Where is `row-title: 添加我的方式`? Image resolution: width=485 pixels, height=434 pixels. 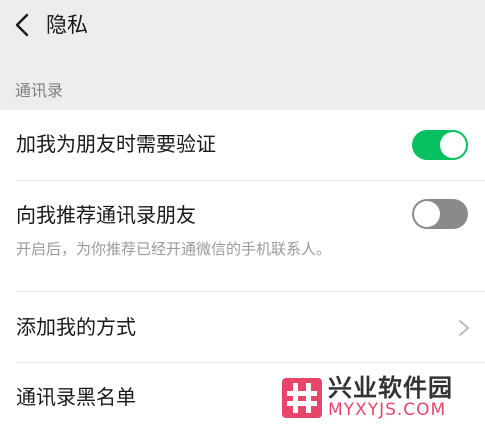
row-title: 添加我的方式 is located at coordinates (76, 327).